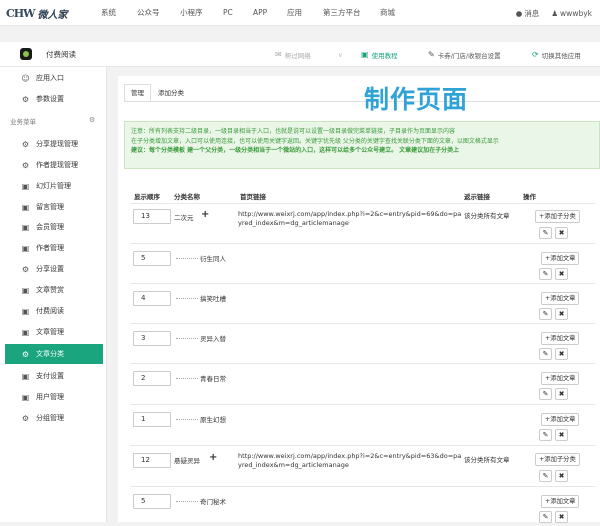 Image resolution: width=600 pixels, height=526 pixels. I want to click on nav-app: APP, so click(260, 13).